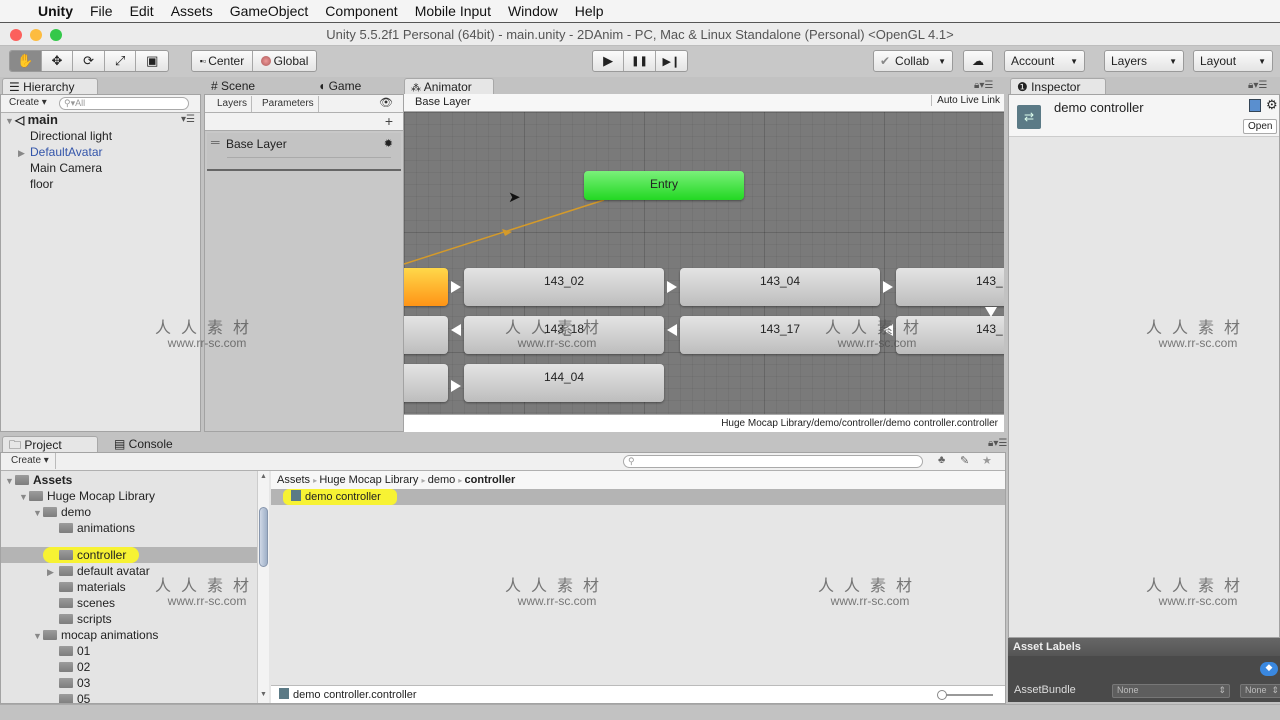 This screenshot has height=720, width=1280. I want to click on filter-label-icon: ✎, so click(964, 460).